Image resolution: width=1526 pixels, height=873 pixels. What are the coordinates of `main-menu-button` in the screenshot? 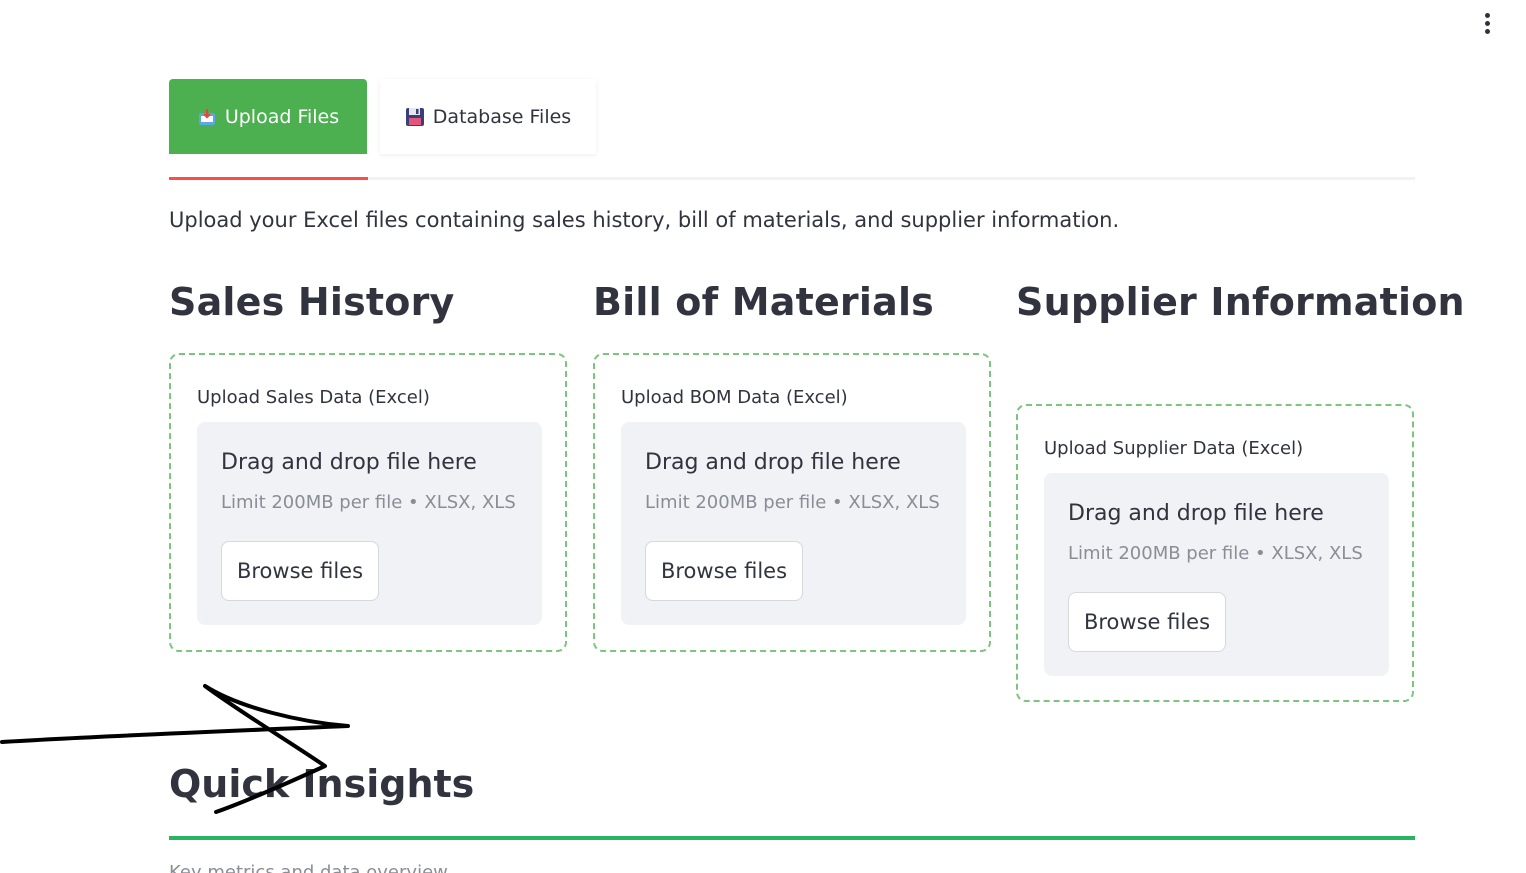 It's located at (1487, 23).